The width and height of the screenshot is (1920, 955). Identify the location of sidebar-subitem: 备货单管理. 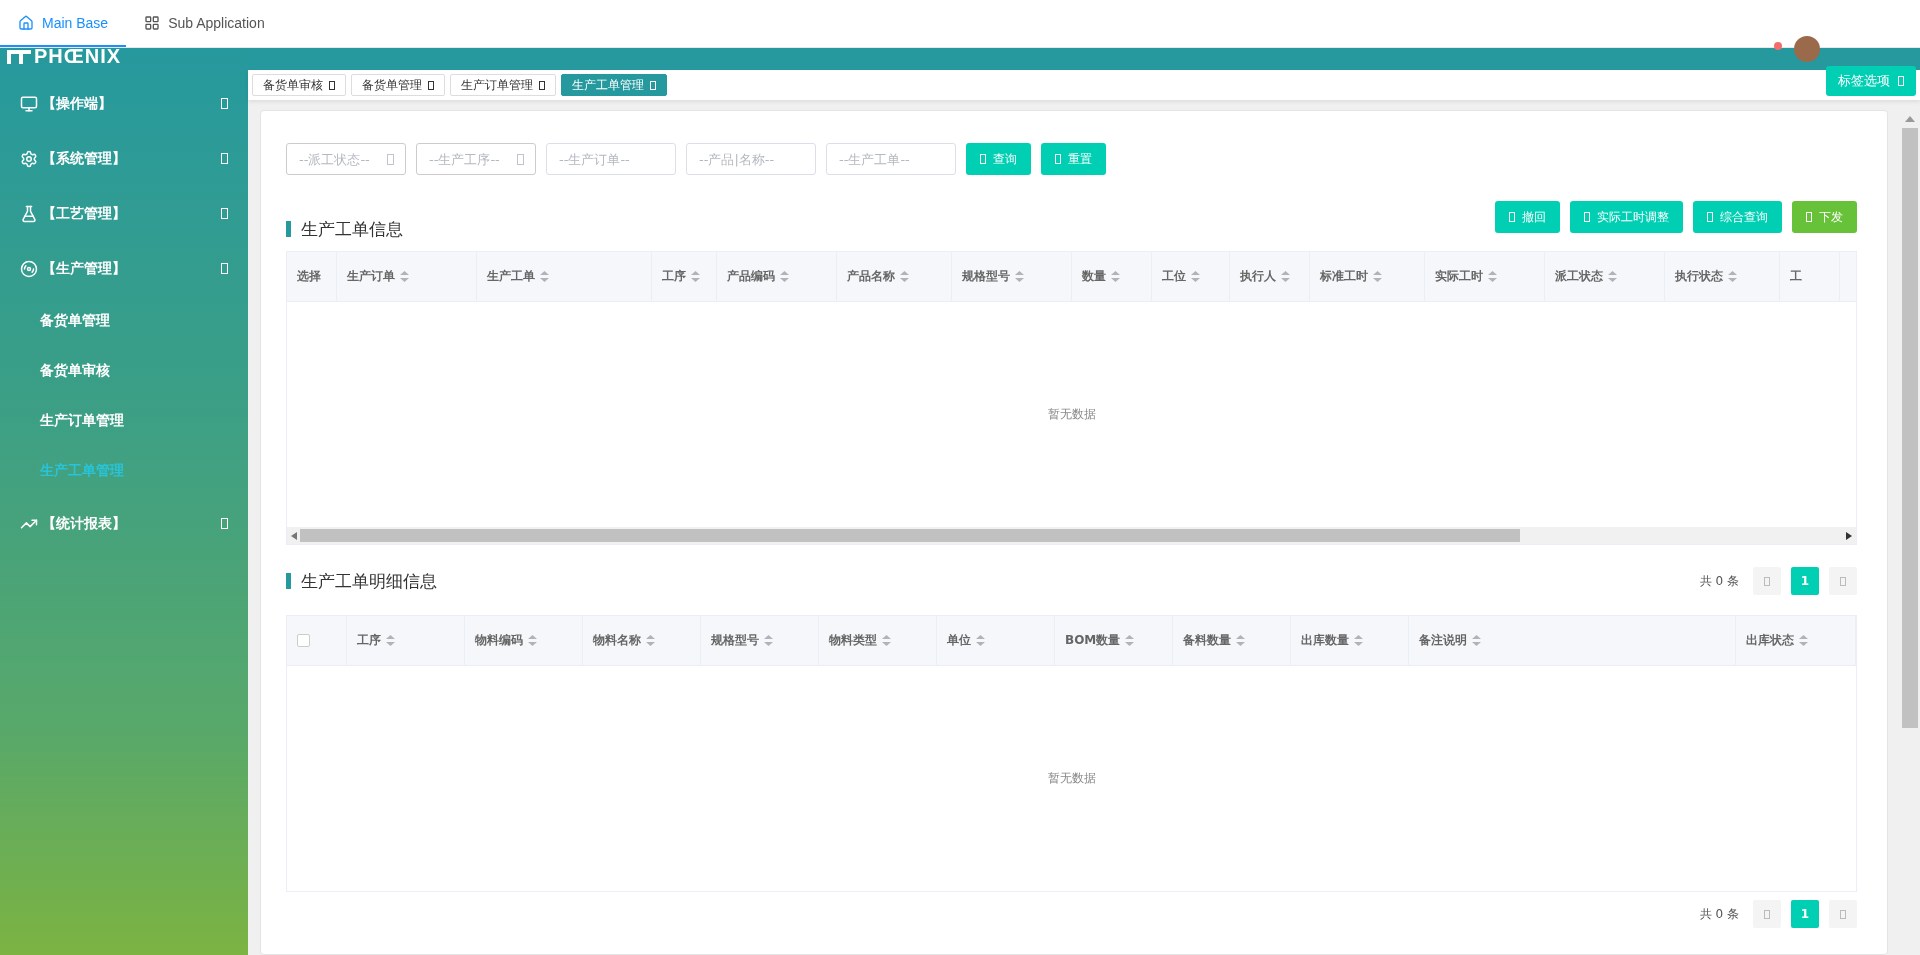
(124, 321).